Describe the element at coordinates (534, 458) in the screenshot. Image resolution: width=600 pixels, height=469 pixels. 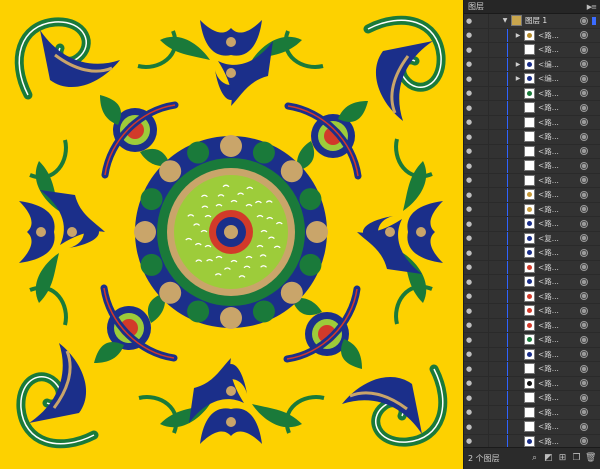
I see `locate-object-icon: ⌕` at that location.